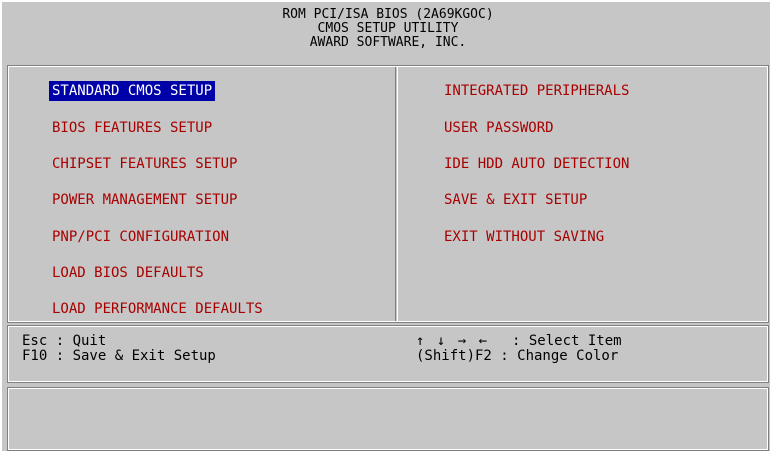 This screenshot has height=457, width=776. What do you see at coordinates (396, 194) in the screenshot?
I see `menu-column-divider` at bounding box center [396, 194].